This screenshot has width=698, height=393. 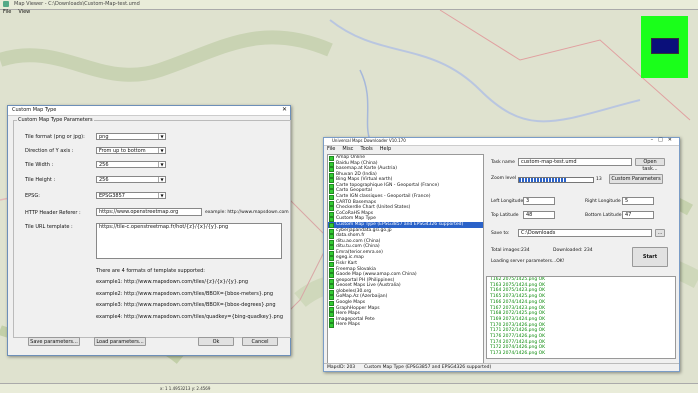 What do you see at coordinates (368, 286) in the screenshot?
I see `list-item-label: Geoset Maps Live (Australia)` at bounding box center [368, 286].